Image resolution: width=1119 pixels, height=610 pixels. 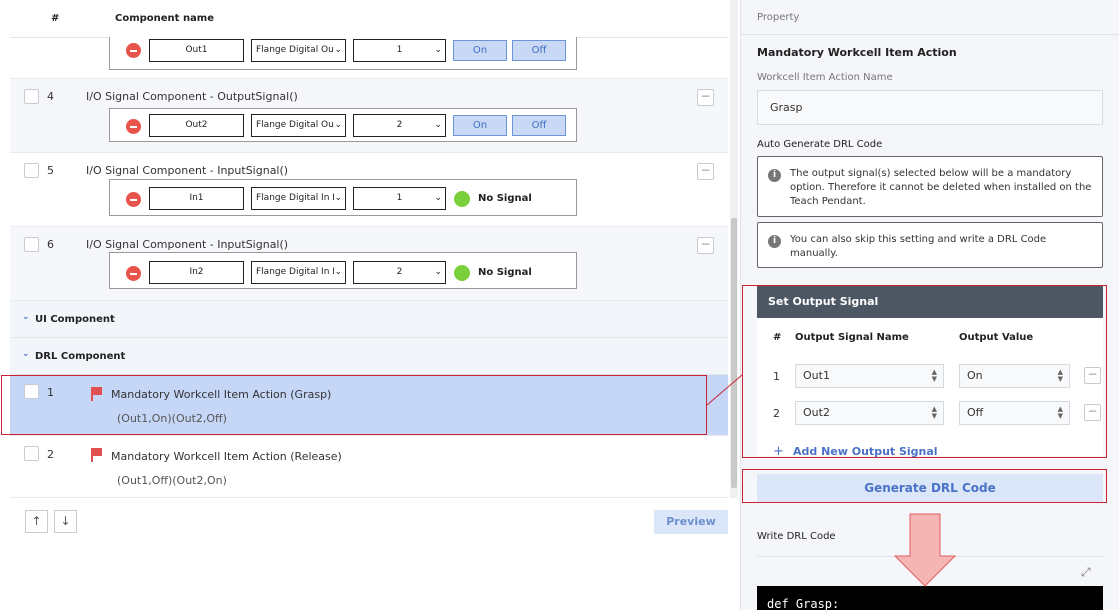 What do you see at coordinates (831, 480) in the screenshot?
I see `annotation-overlay` at bounding box center [831, 480].